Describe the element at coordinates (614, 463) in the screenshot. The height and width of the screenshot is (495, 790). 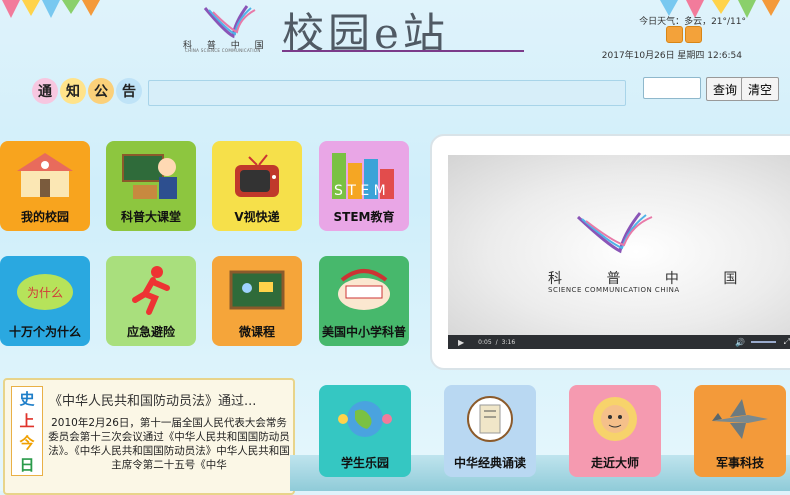
I see `tile-label: 走近大师` at that location.